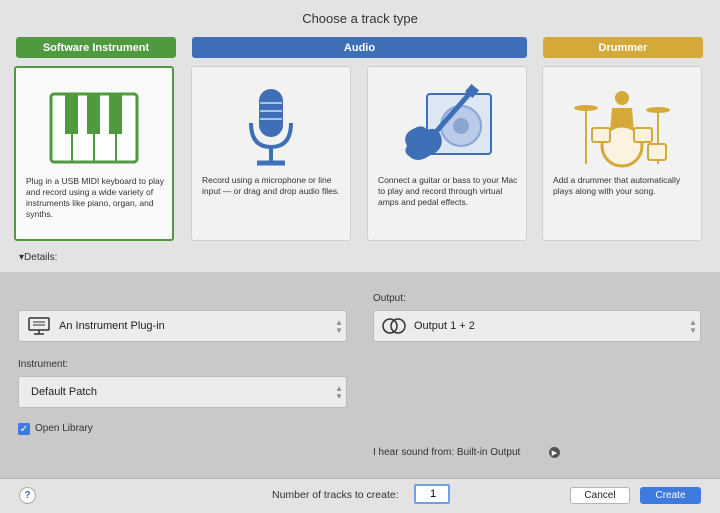 Image resolution: width=720 pixels, height=513 pixels. Describe the element at coordinates (64, 392) in the screenshot. I see `instrument-value: Default Patch` at that location.